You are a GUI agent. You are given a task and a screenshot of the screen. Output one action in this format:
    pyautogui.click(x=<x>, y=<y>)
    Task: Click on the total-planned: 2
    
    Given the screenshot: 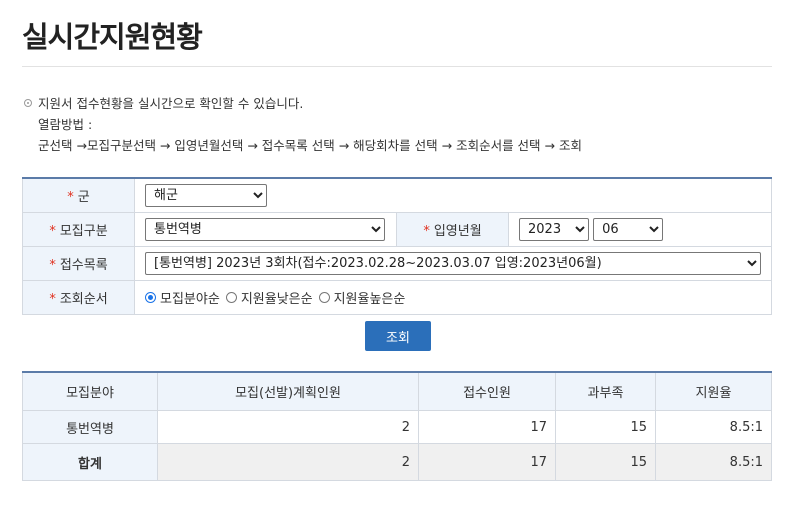 What is the action you would take?
    pyautogui.click(x=288, y=462)
    